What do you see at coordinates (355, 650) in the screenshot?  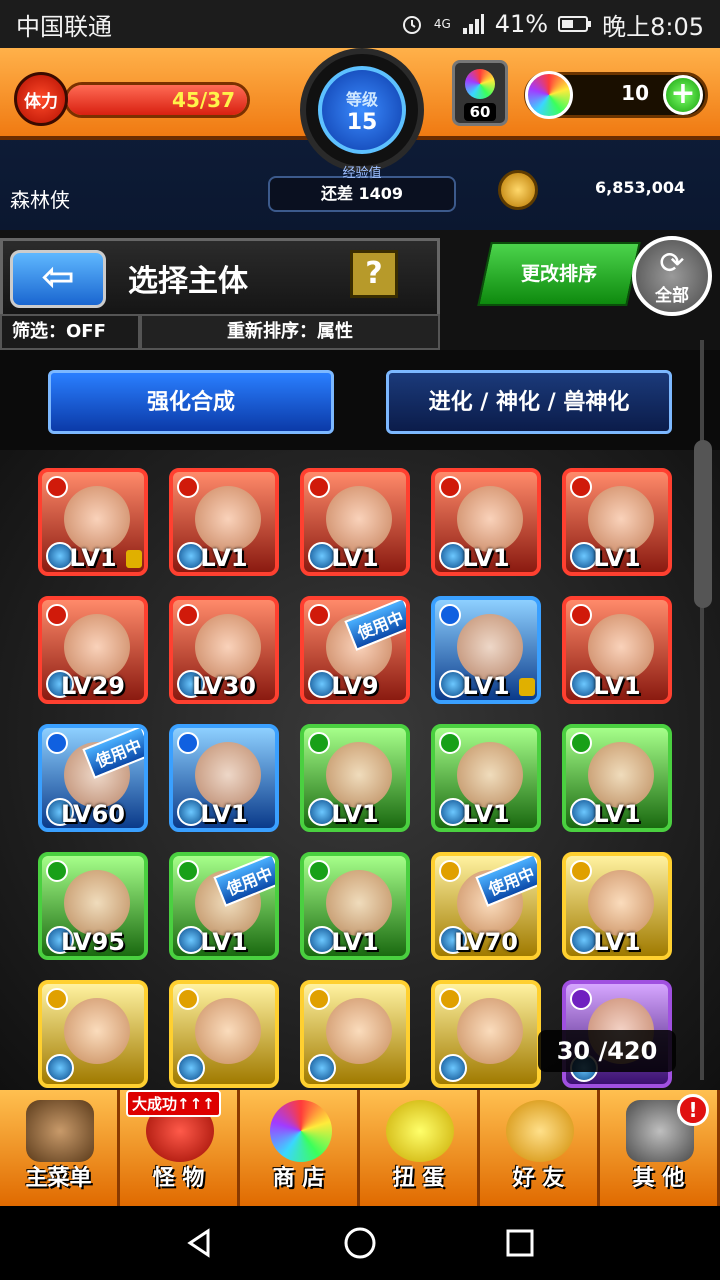 I see `monster-card: LV9 使用中` at bounding box center [355, 650].